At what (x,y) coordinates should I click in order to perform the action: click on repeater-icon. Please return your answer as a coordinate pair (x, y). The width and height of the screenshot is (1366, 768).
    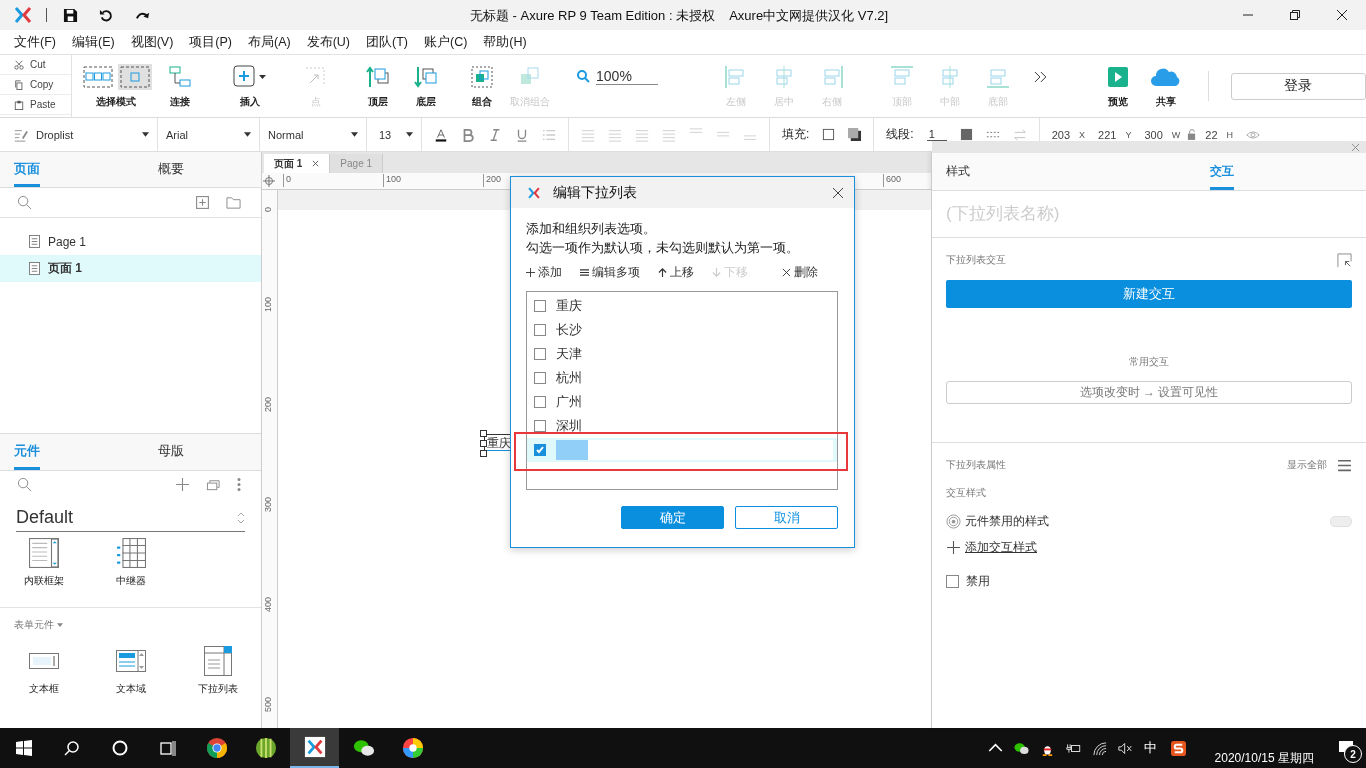
    Looking at the image, I should click on (130, 553).